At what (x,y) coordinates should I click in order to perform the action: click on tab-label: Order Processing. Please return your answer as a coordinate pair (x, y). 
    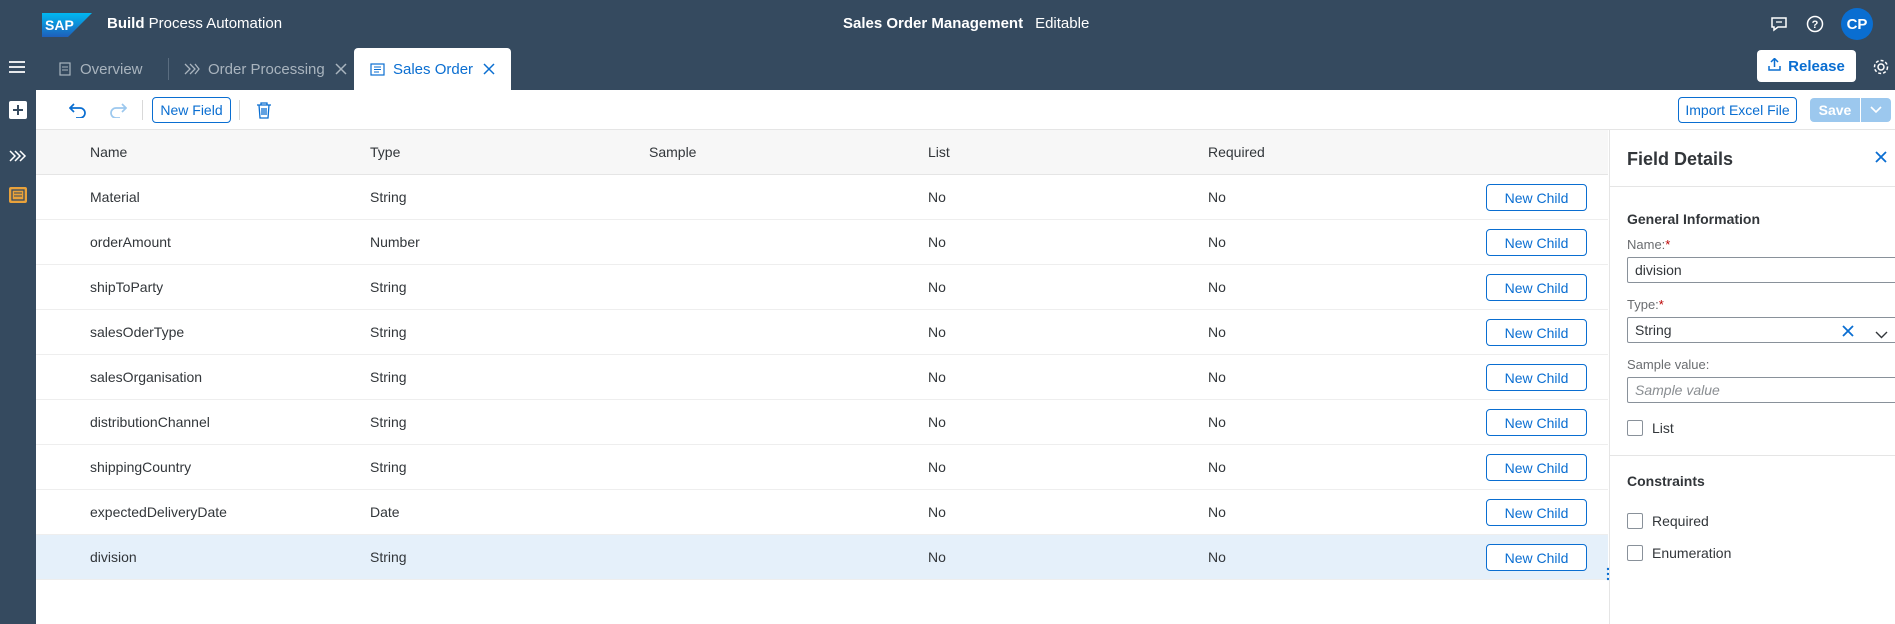
    Looking at the image, I should click on (266, 69).